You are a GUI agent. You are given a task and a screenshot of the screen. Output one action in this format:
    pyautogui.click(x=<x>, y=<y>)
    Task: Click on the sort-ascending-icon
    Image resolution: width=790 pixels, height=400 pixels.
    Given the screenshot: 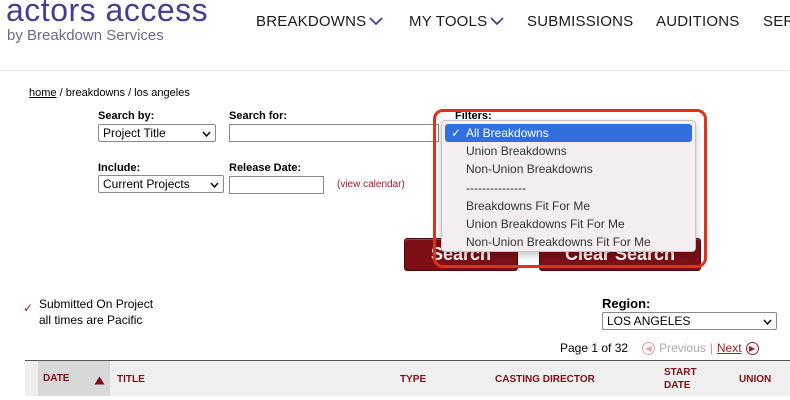 What is the action you would take?
    pyautogui.click(x=99, y=381)
    